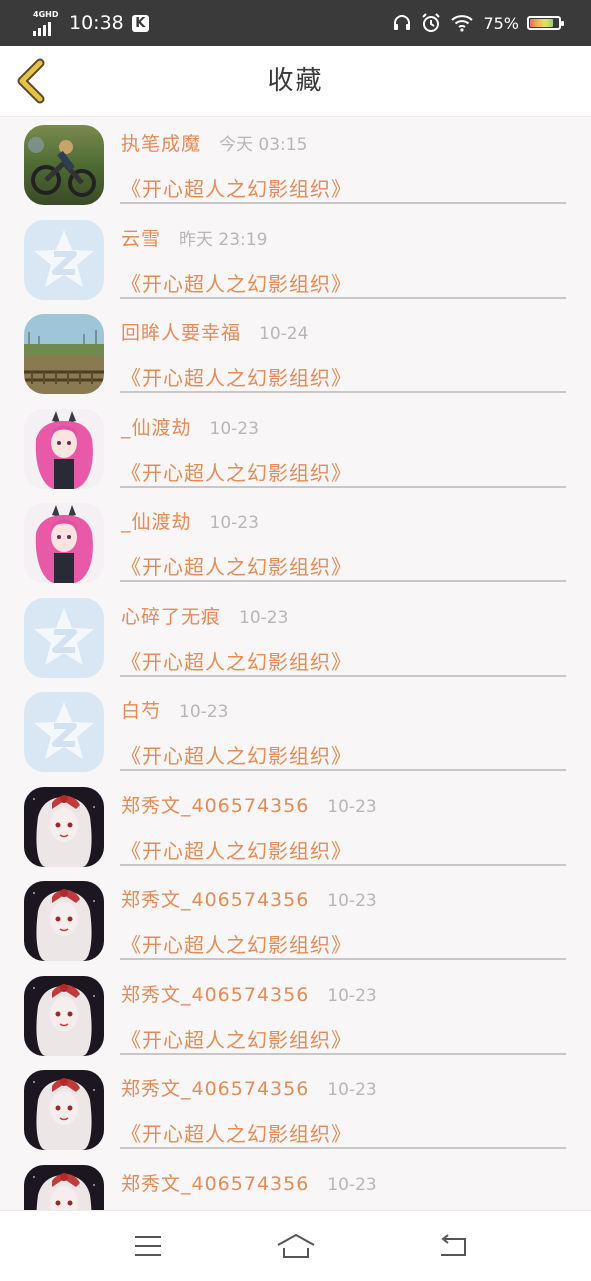 The image size is (591, 1281). What do you see at coordinates (96, 23) in the screenshot?
I see `clock: 10:38` at bounding box center [96, 23].